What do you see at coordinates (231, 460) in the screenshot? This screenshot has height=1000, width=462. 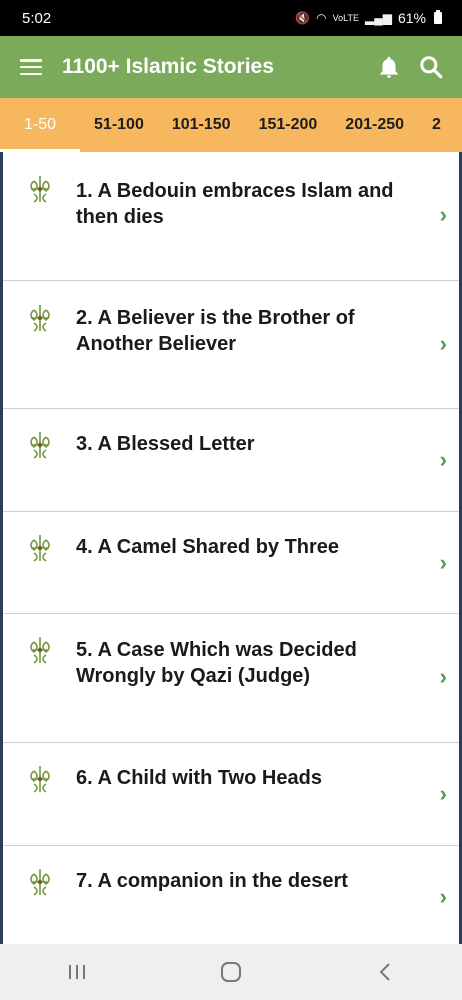 I see `list-item: 3. A Blessed Letter ›` at bounding box center [231, 460].